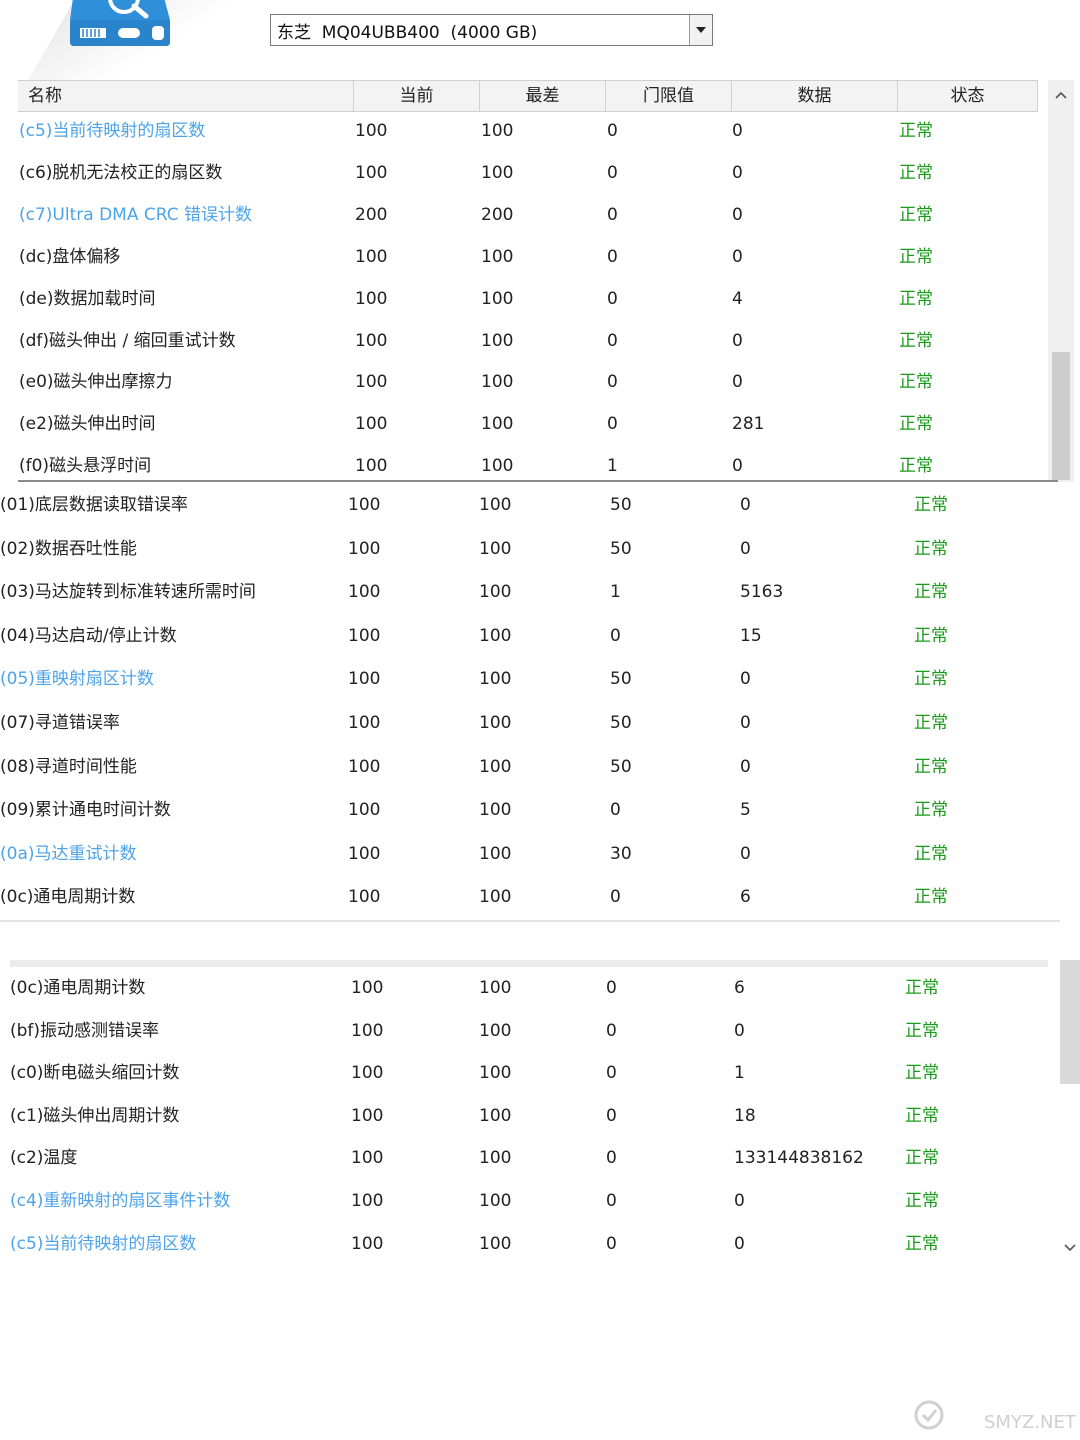  What do you see at coordinates (528, 466) in the screenshot?
I see `table-row: (f0)磁头悬浮时间 100 100 1 0 正常` at bounding box center [528, 466].